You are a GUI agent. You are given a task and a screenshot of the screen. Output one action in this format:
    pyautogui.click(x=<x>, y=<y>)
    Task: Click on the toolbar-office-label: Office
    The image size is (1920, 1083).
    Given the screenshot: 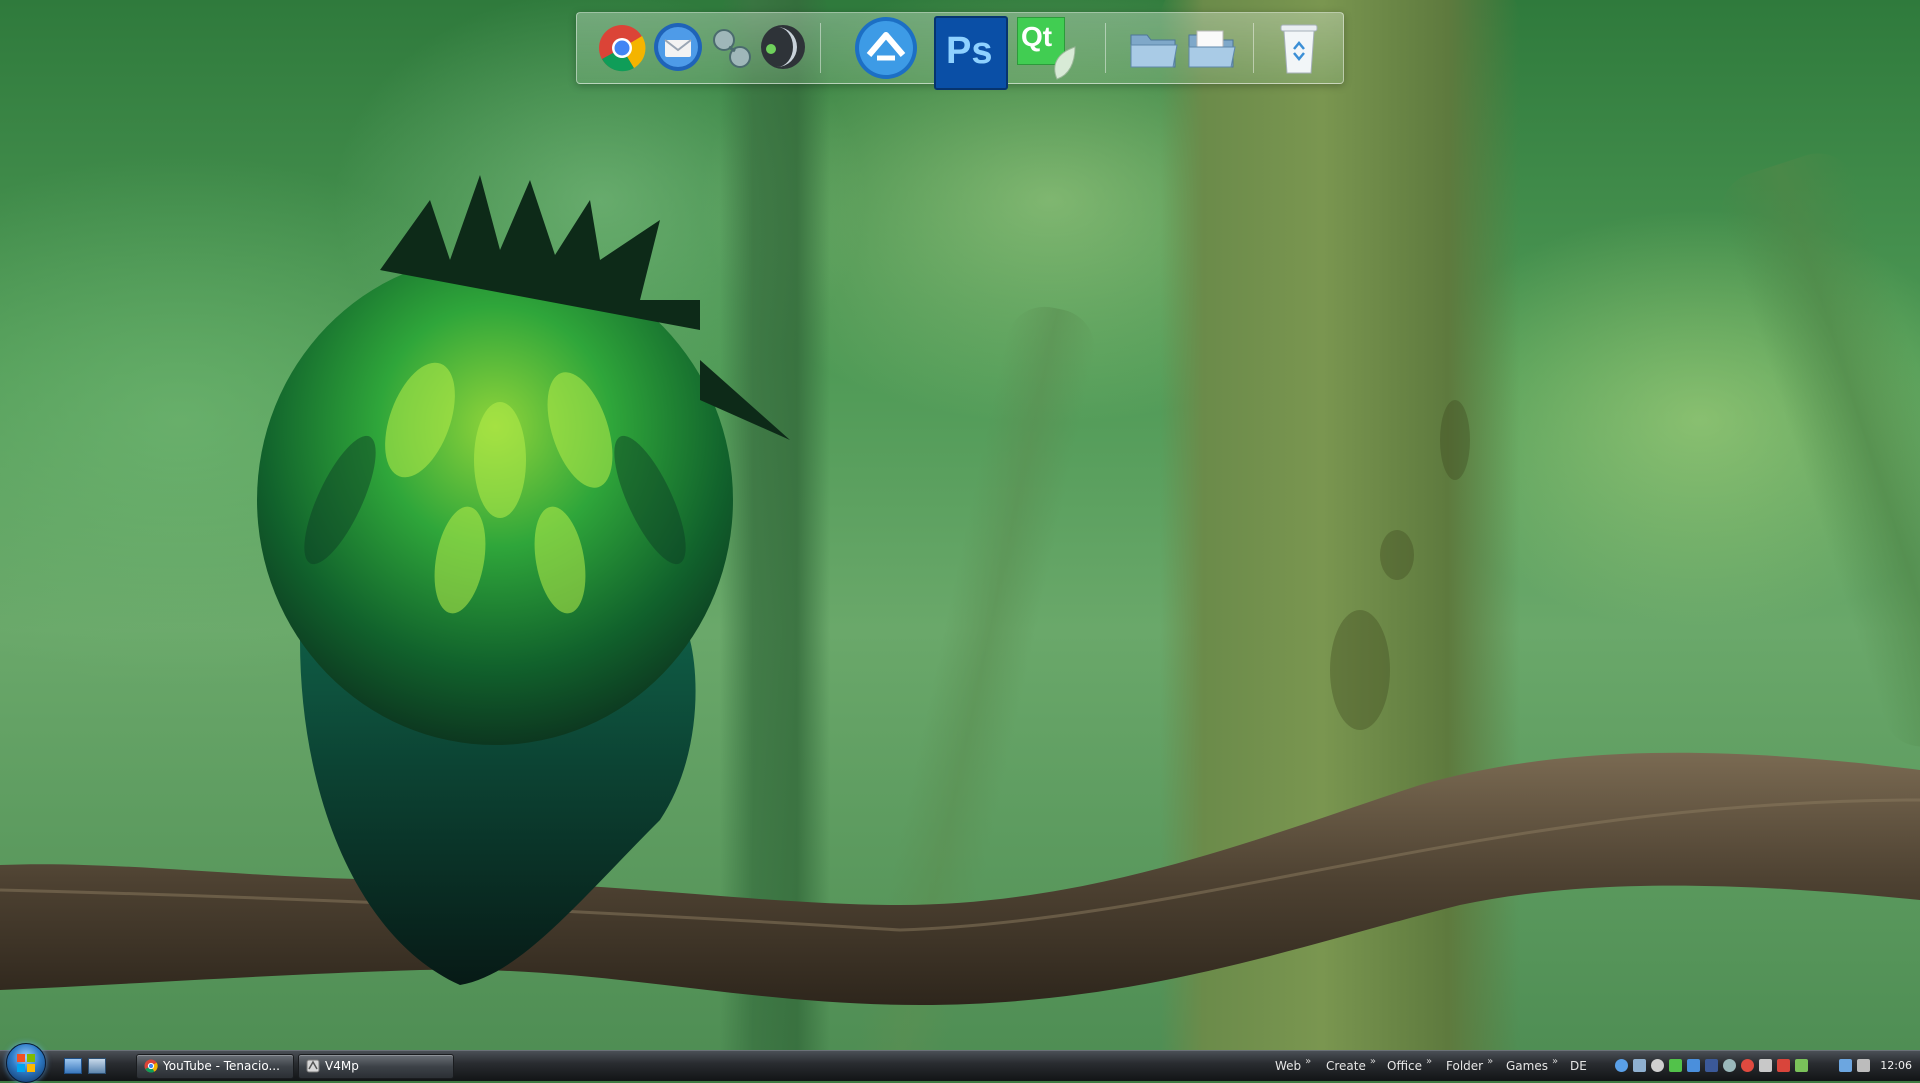 What is the action you would take?
    pyautogui.click(x=1405, y=1066)
    